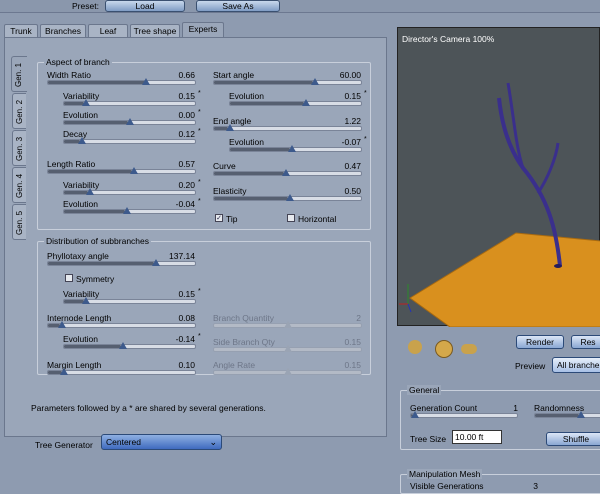  What do you see at coordinates (444, 408) in the screenshot?
I see `gen-count-label: Generation Count` at bounding box center [444, 408].